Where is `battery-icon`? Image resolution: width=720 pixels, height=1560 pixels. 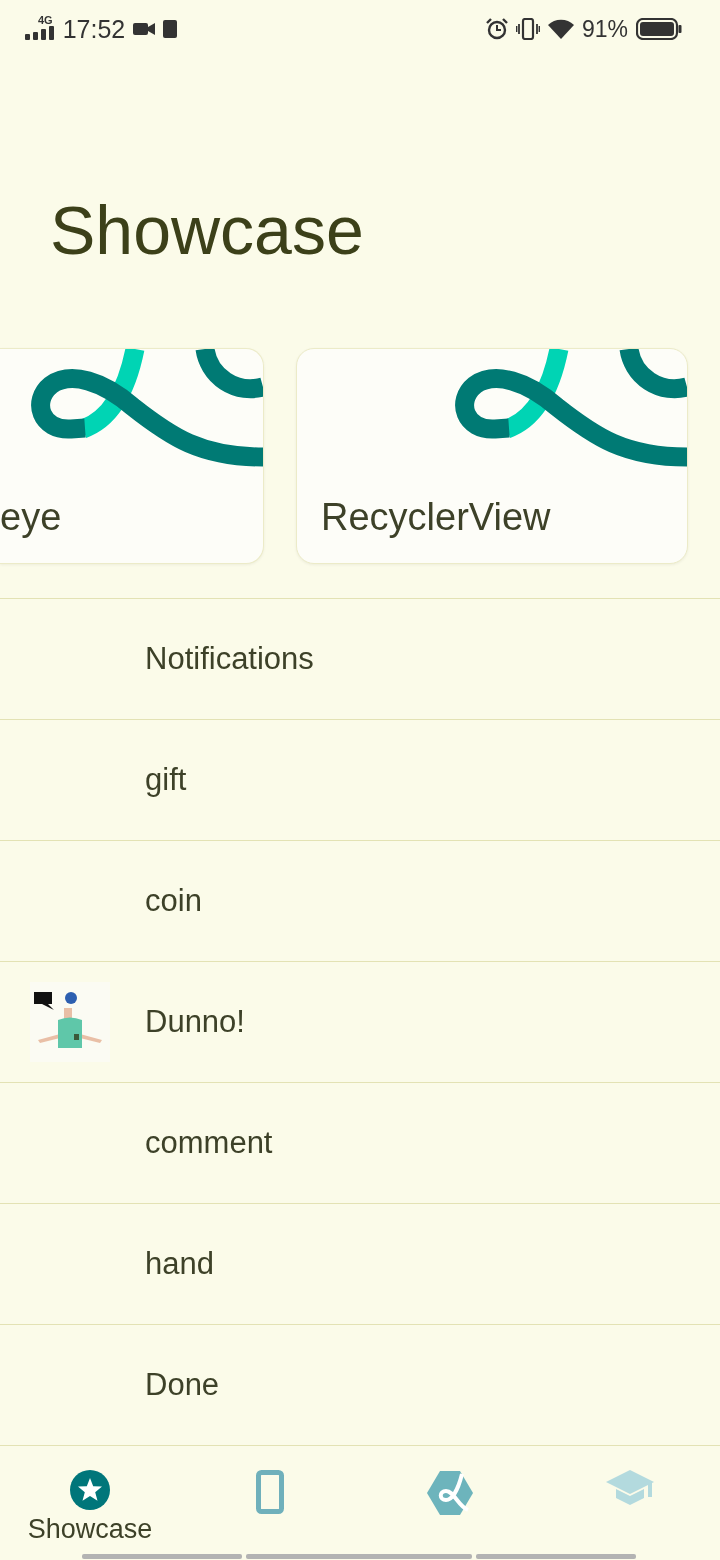
battery-icon is located at coordinates (659, 29).